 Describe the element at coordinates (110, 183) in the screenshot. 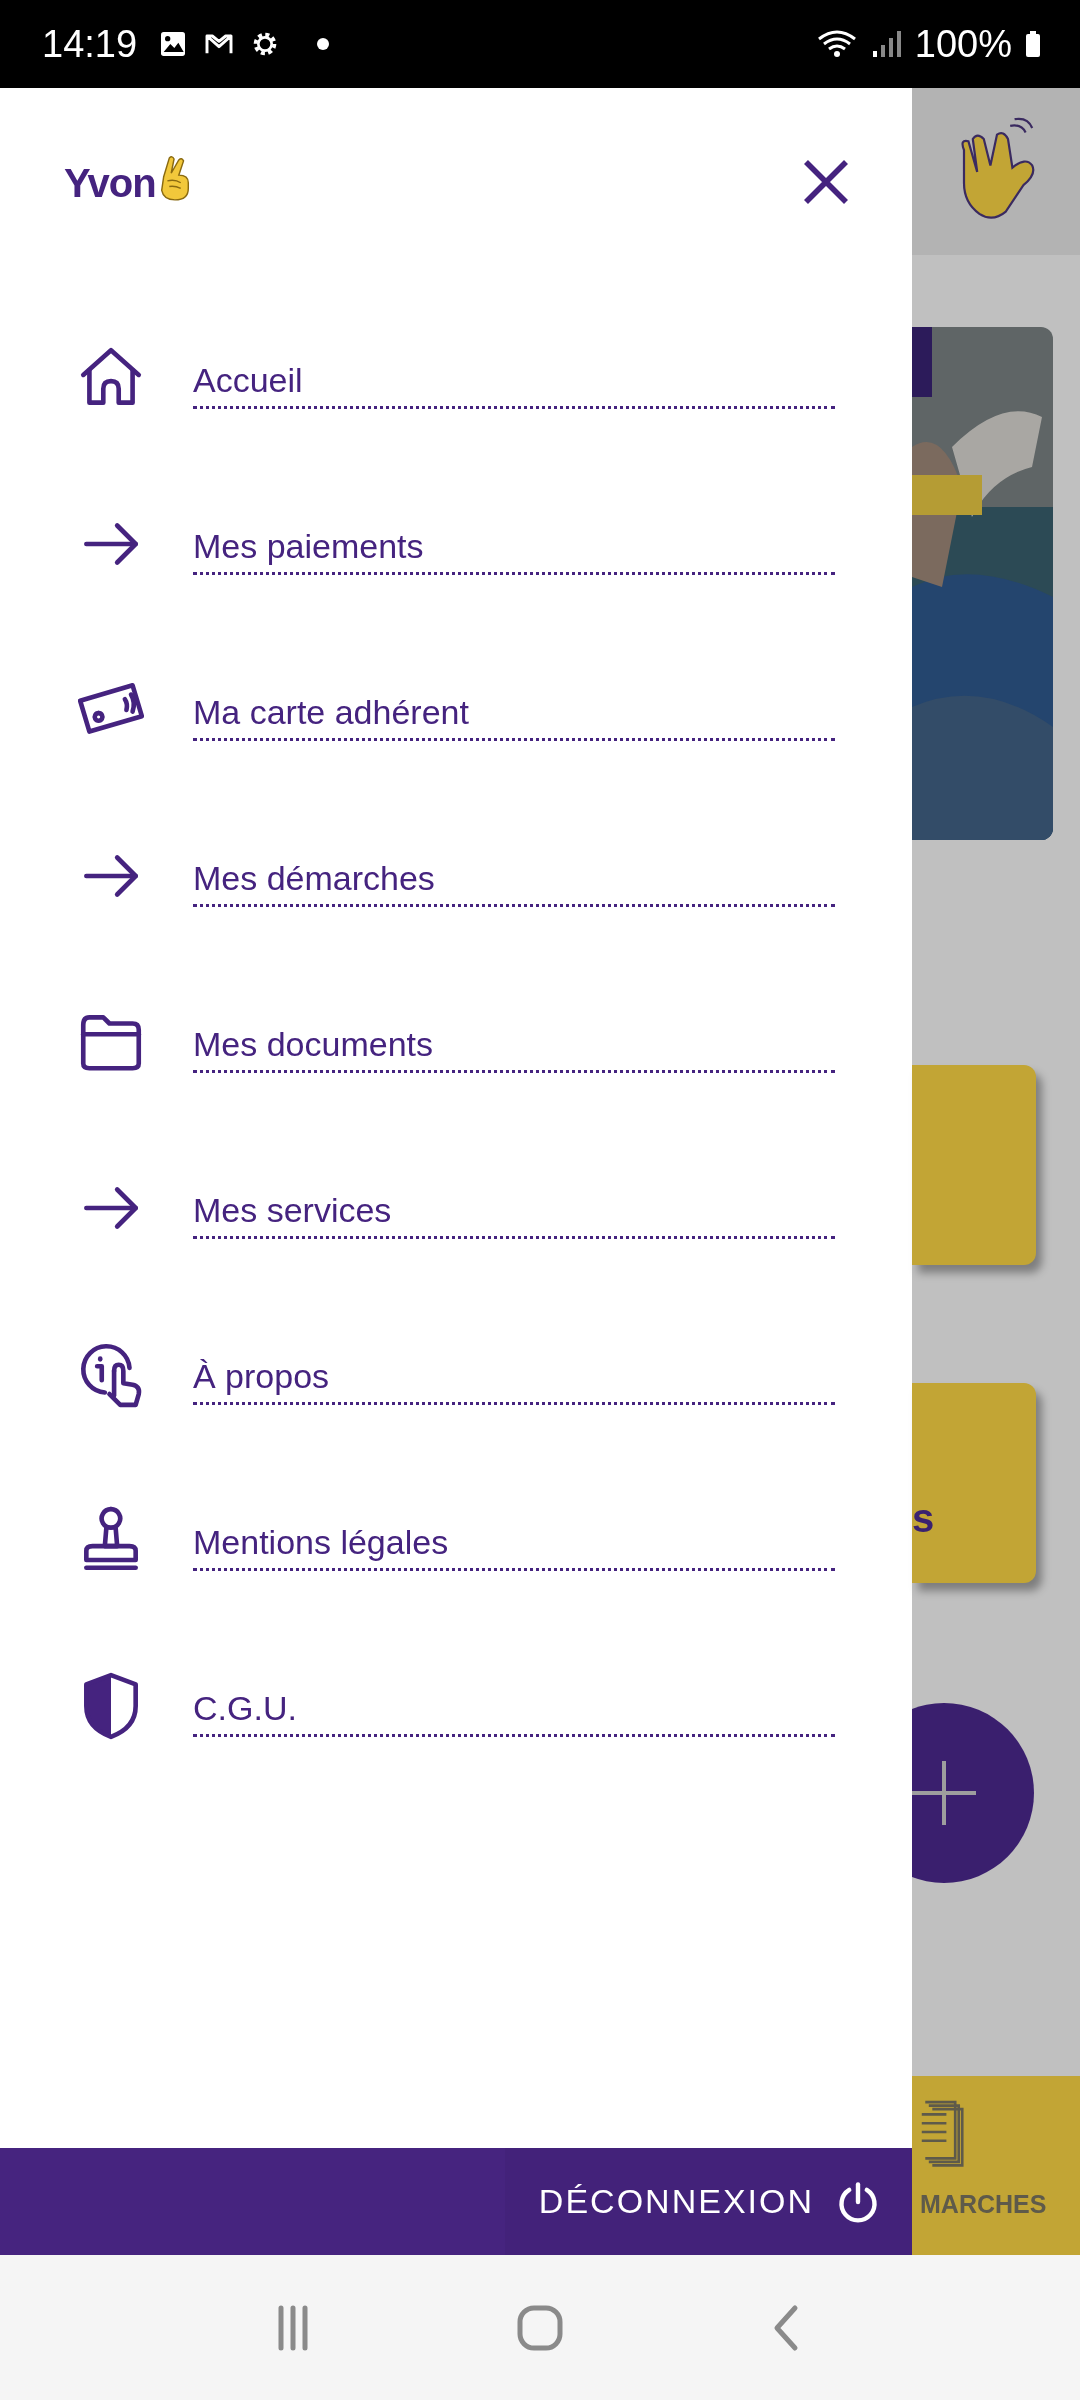

I see `app-logo: Yvon` at that location.